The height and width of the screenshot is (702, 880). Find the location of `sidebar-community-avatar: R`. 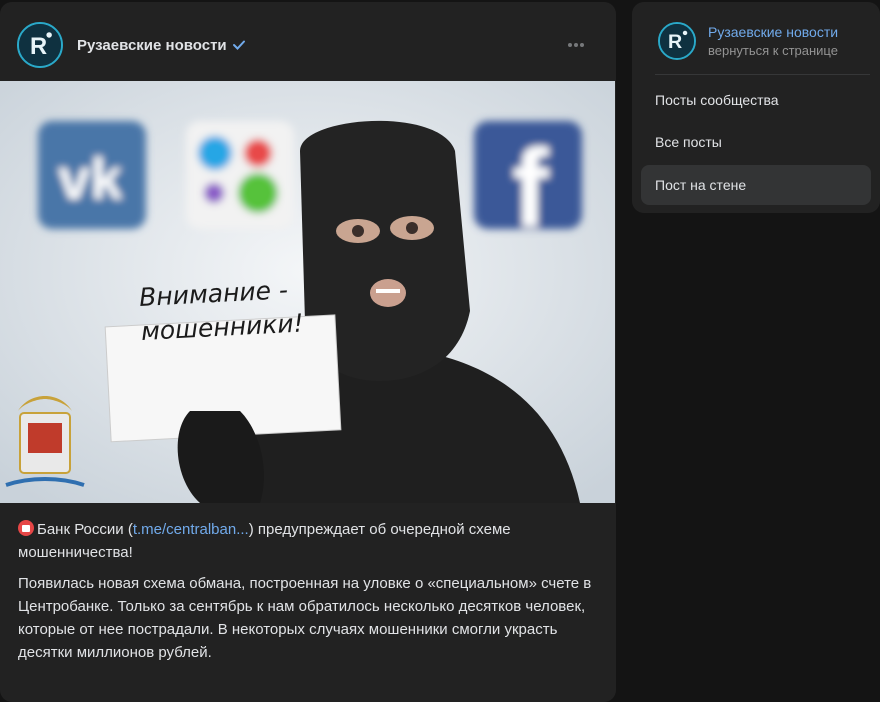

sidebar-community-avatar: R is located at coordinates (677, 41).